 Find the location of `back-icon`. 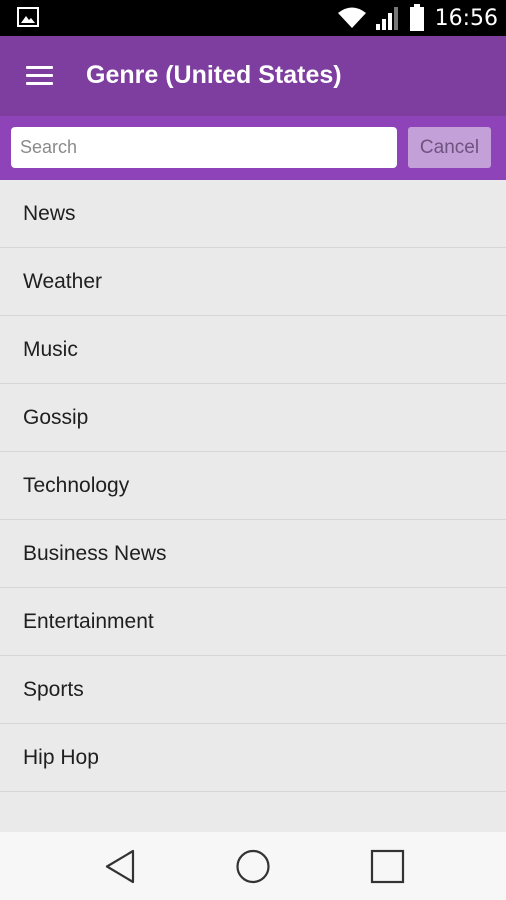

back-icon is located at coordinates (120, 866).